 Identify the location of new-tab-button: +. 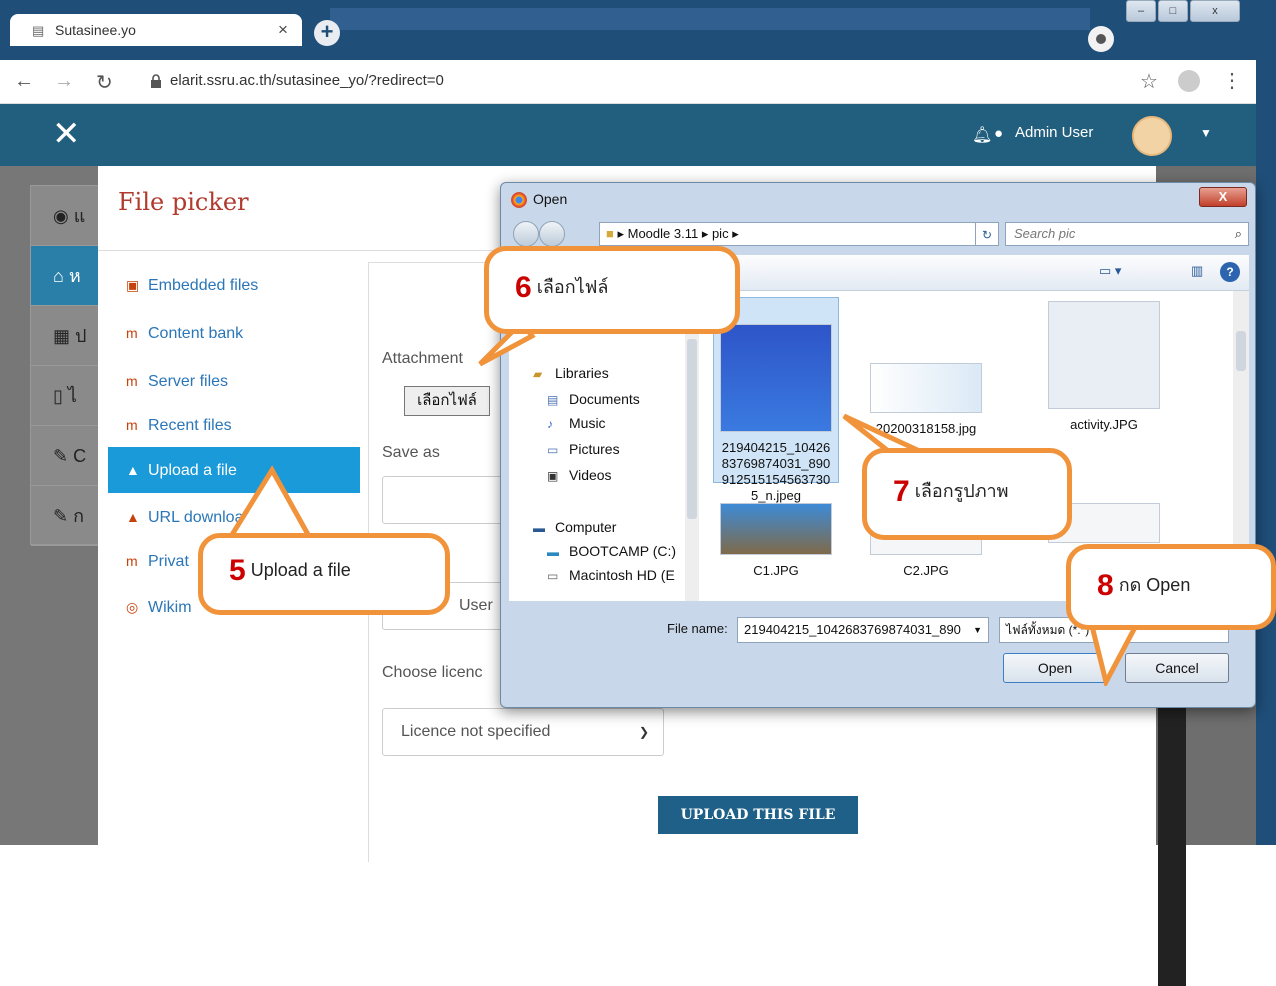
(327, 33).